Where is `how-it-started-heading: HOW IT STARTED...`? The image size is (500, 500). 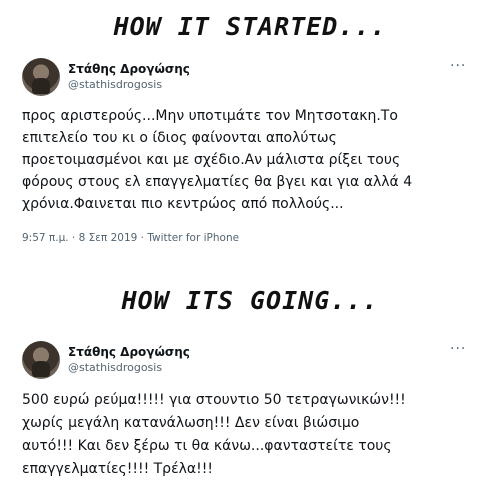
how-it-started-heading: HOW IT STARTED... is located at coordinates (250, 26).